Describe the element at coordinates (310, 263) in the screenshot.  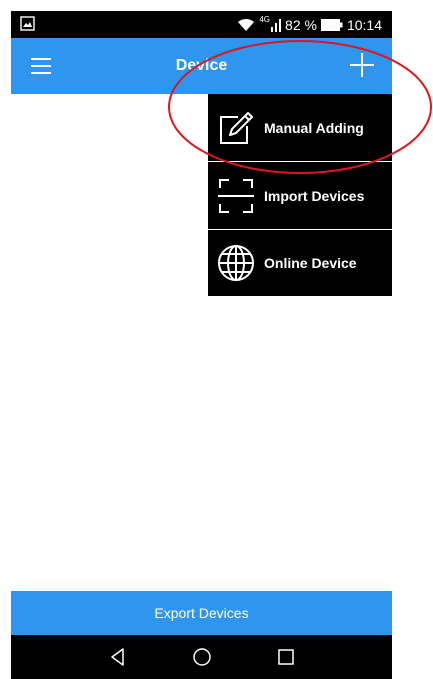
I see `menu-item-label: Online Device` at that location.